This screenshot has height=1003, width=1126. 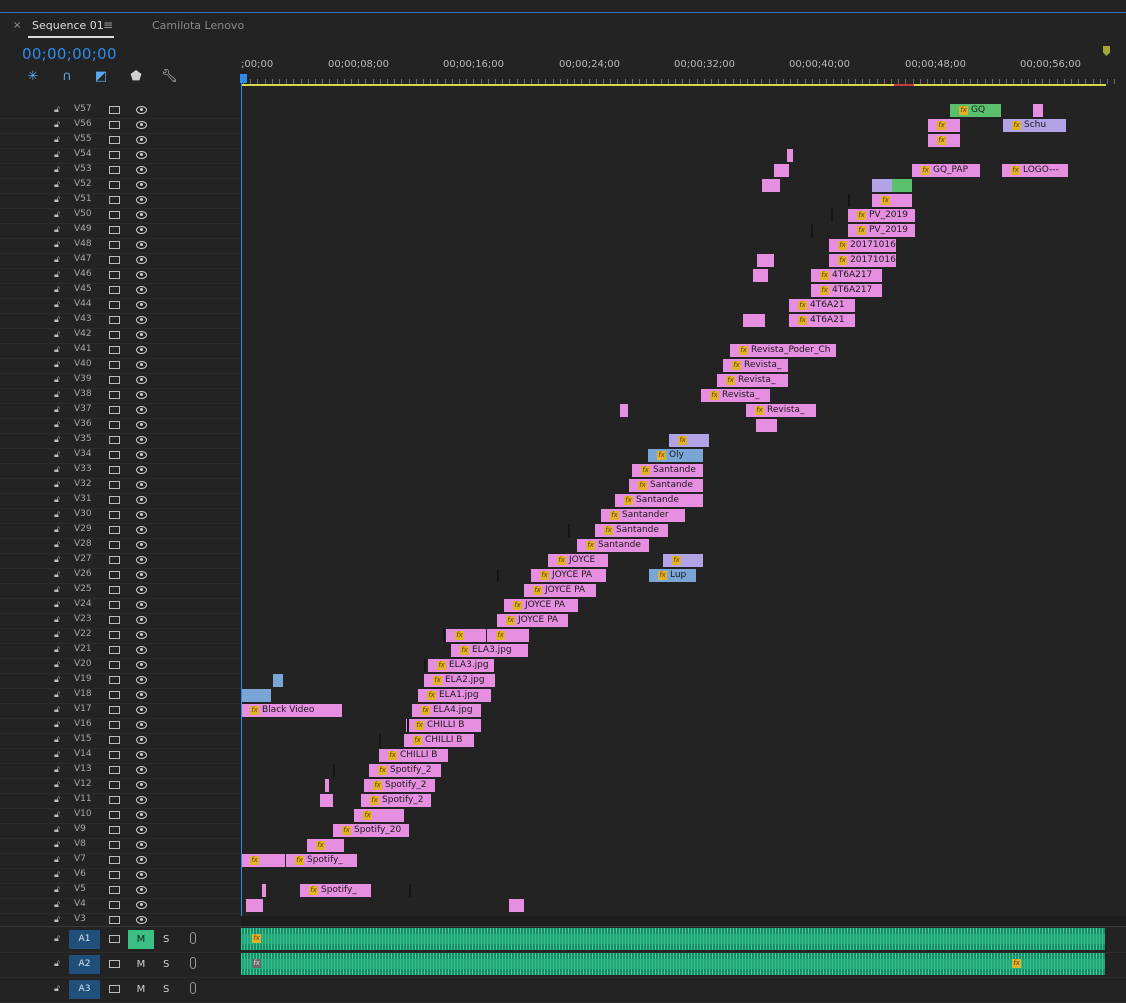 I want to click on clip: fx CHILLI B, so click(x=413, y=755).